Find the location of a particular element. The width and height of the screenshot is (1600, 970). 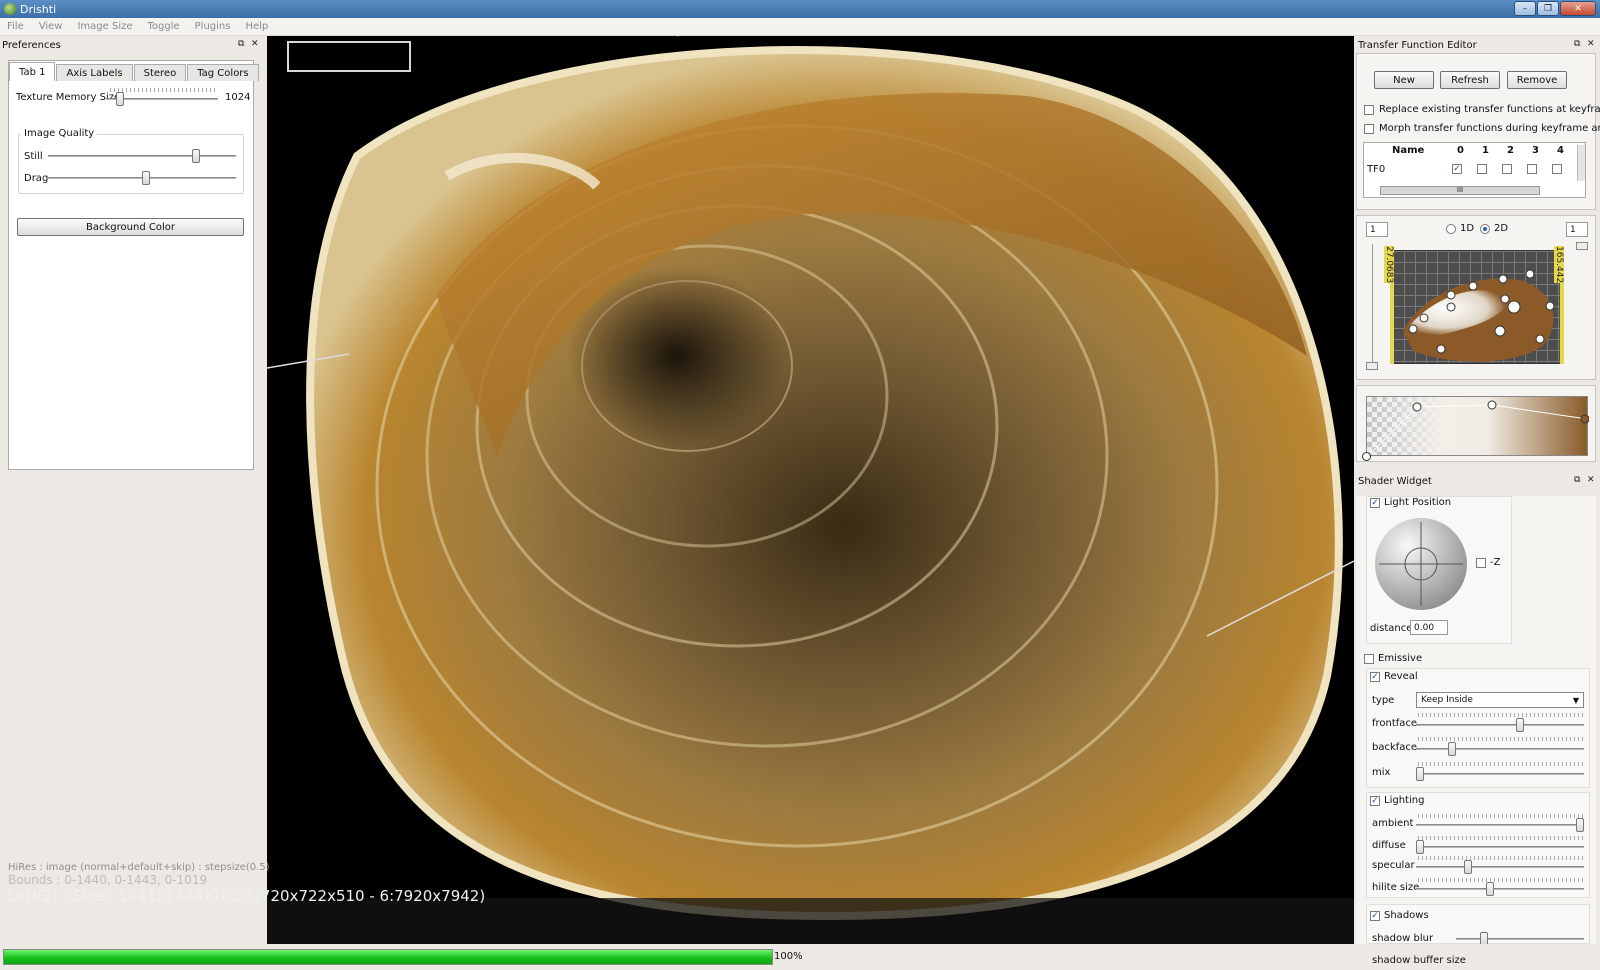

texture-memory-slider is located at coordinates (162, 99).